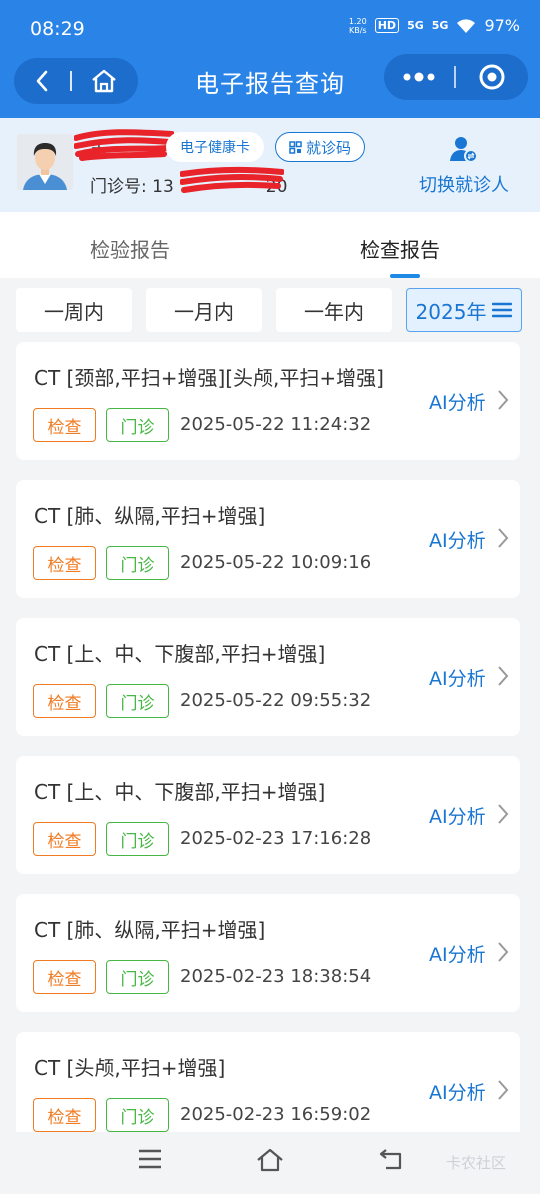 This screenshot has width=540, height=1194. I want to click on switch-user-icon, so click(464, 150).